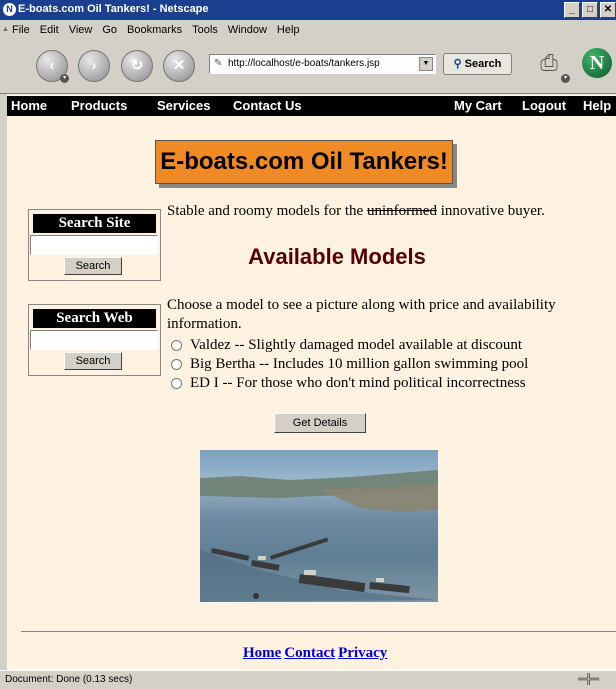 The image size is (616, 689). I want to click on search-icon: ⚲, so click(457, 64).